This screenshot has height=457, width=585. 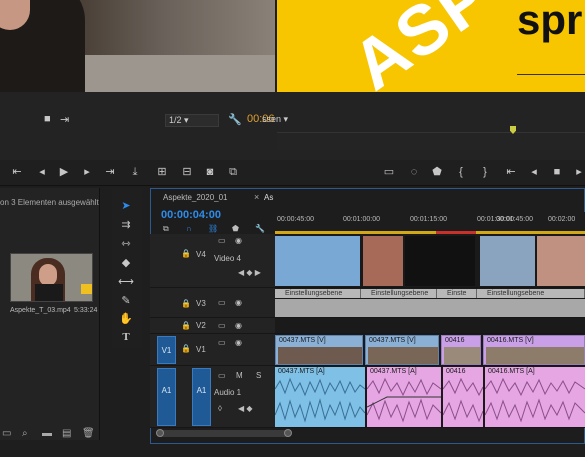 What do you see at coordinates (162, 172) in the screenshot?
I see `overwrite-icon: ⊞` at bounding box center [162, 172].